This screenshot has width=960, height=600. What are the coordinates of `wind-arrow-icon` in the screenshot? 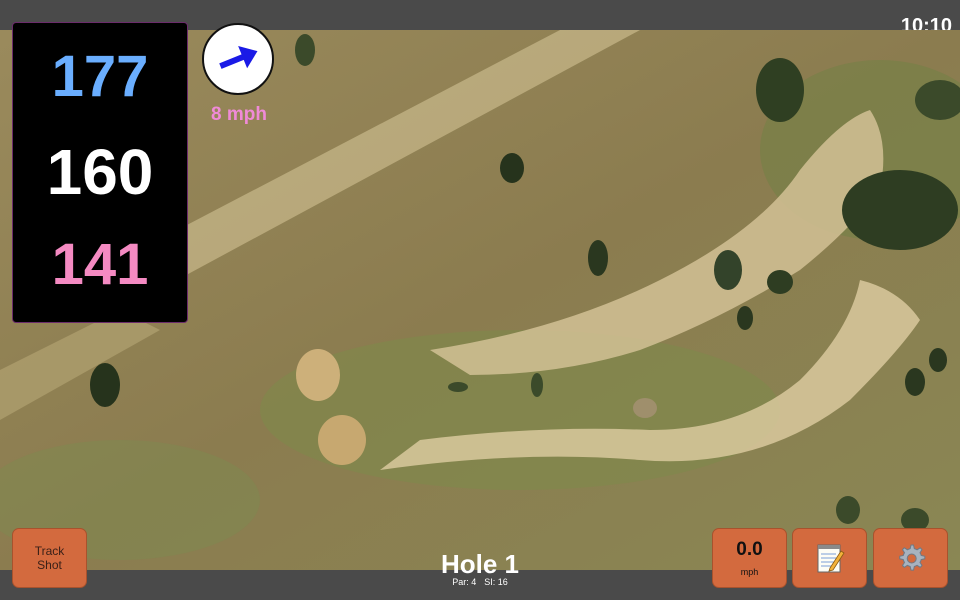 It's located at (238, 57).